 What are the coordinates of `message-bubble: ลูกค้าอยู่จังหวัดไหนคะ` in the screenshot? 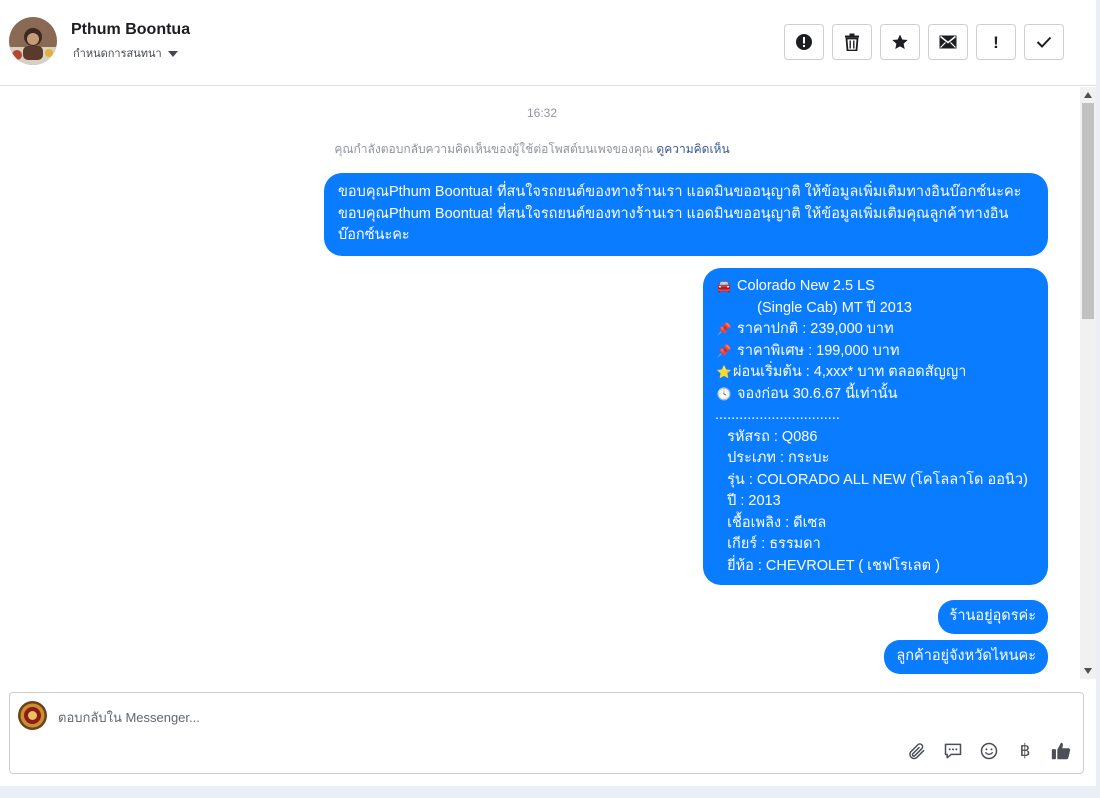 It's located at (966, 657).